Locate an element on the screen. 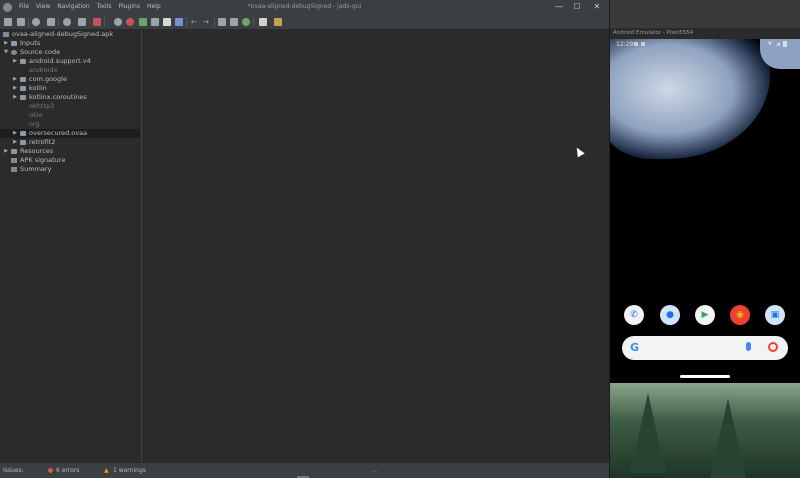 This screenshot has width=800, height=478. add-files-icon is located at coordinates (21, 22).